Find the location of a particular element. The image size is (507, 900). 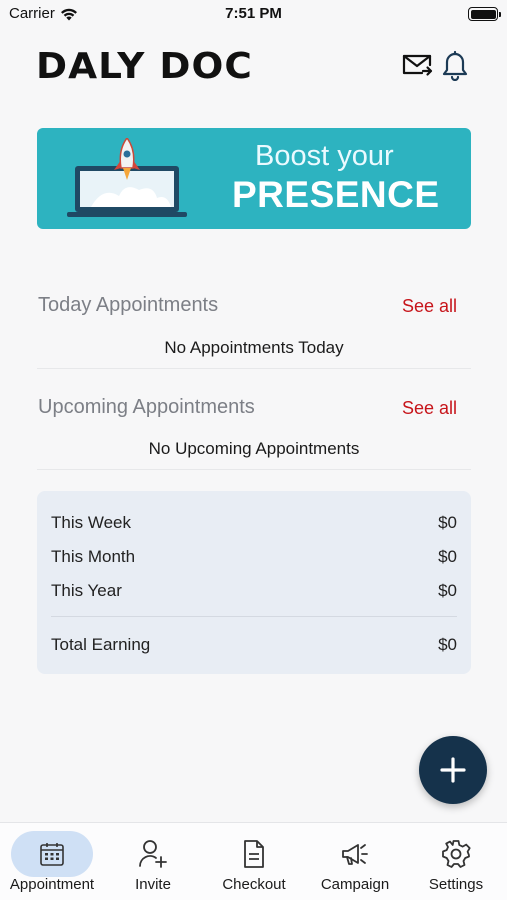

today-appointments-title: Today Appointments is located at coordinates (128, 305).